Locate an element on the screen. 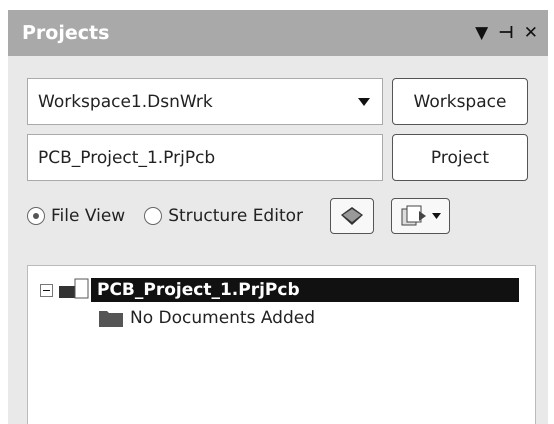 Image resolution: width=554 pixels, height=424 pixels. workspace-dropdown: Workspace1.DsnWrk is located at coordinates (205, 101).